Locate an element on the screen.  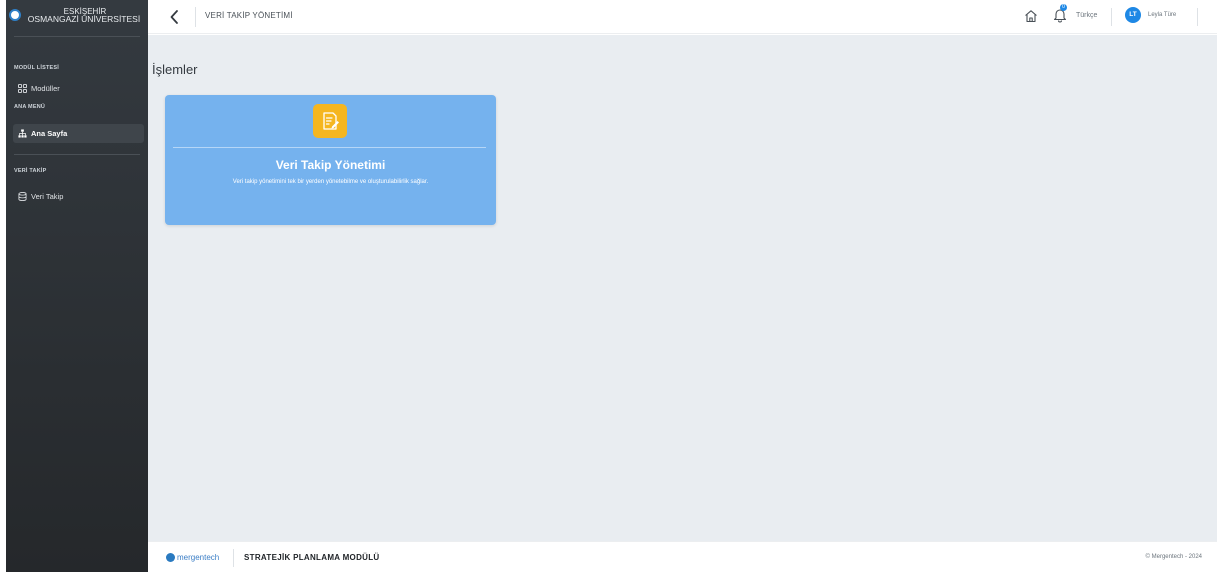
section-title: İşlemler is located at coordinates (175, 69).